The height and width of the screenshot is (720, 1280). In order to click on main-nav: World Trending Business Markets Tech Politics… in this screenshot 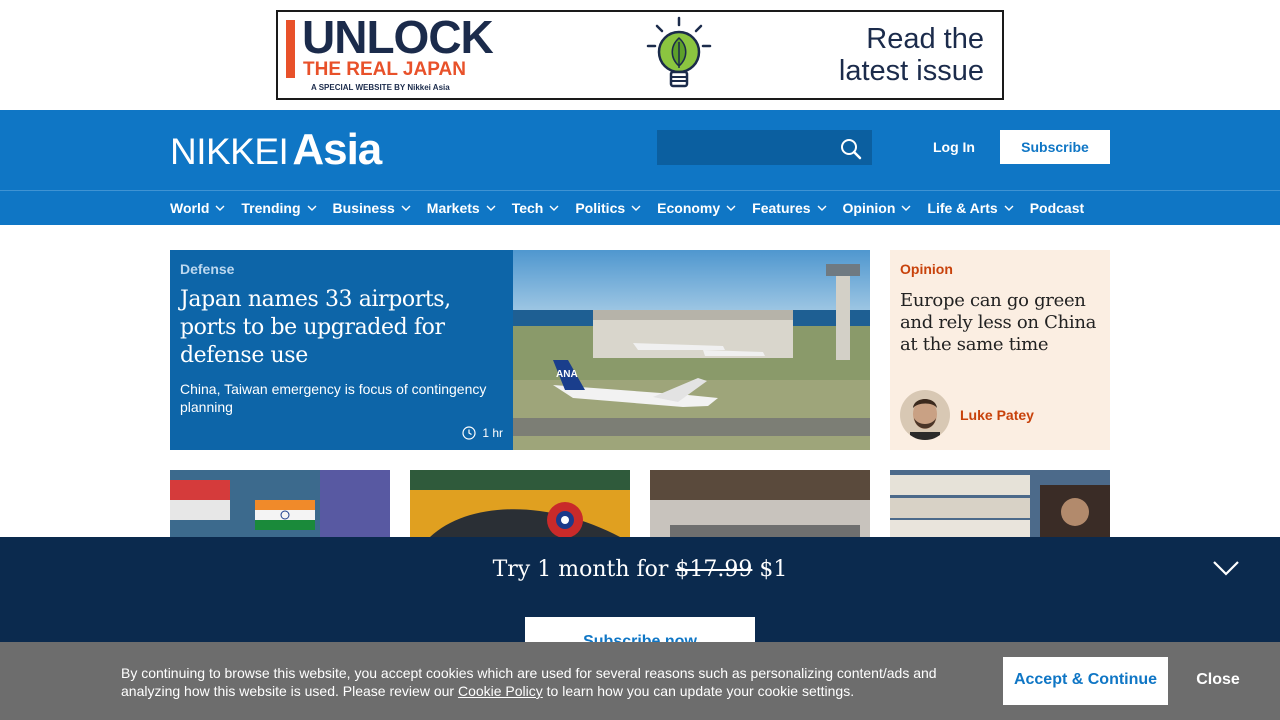, I will do `click(640, 207)`.